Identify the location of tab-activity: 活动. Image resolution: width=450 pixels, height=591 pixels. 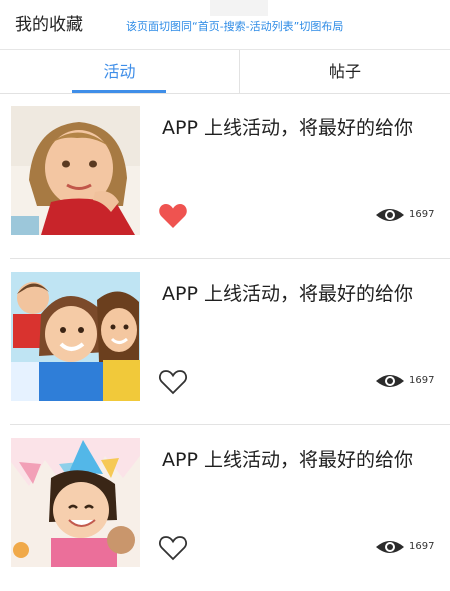
(119, 71).